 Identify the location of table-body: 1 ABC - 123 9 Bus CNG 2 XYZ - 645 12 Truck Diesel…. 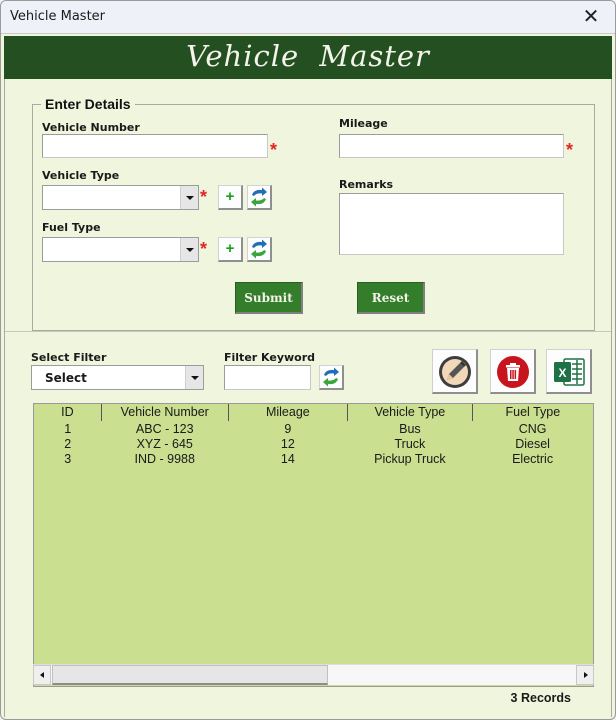
(313, 444).